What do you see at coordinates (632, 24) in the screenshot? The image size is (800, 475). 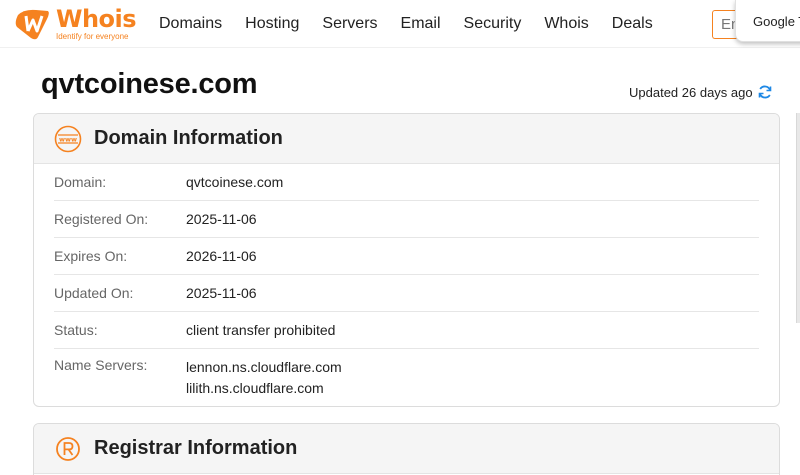 I see `nav-deals: Deals` at bounding box center [632, 24].